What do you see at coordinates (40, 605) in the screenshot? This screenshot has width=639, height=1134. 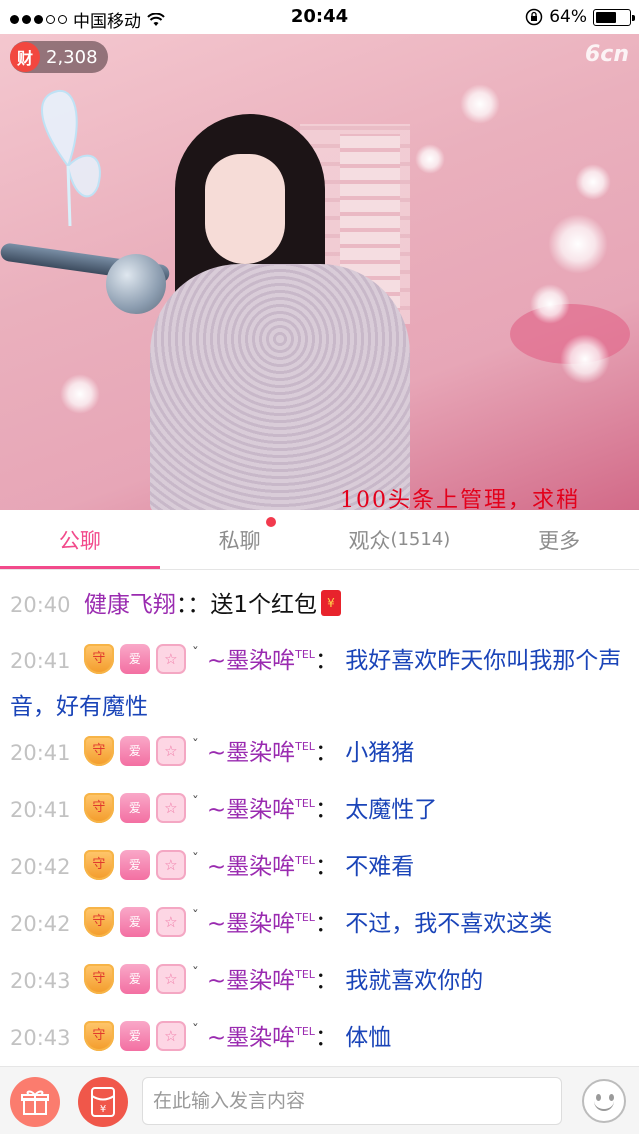 I see `message-time: 20:40` at bounding box center [40, 605].